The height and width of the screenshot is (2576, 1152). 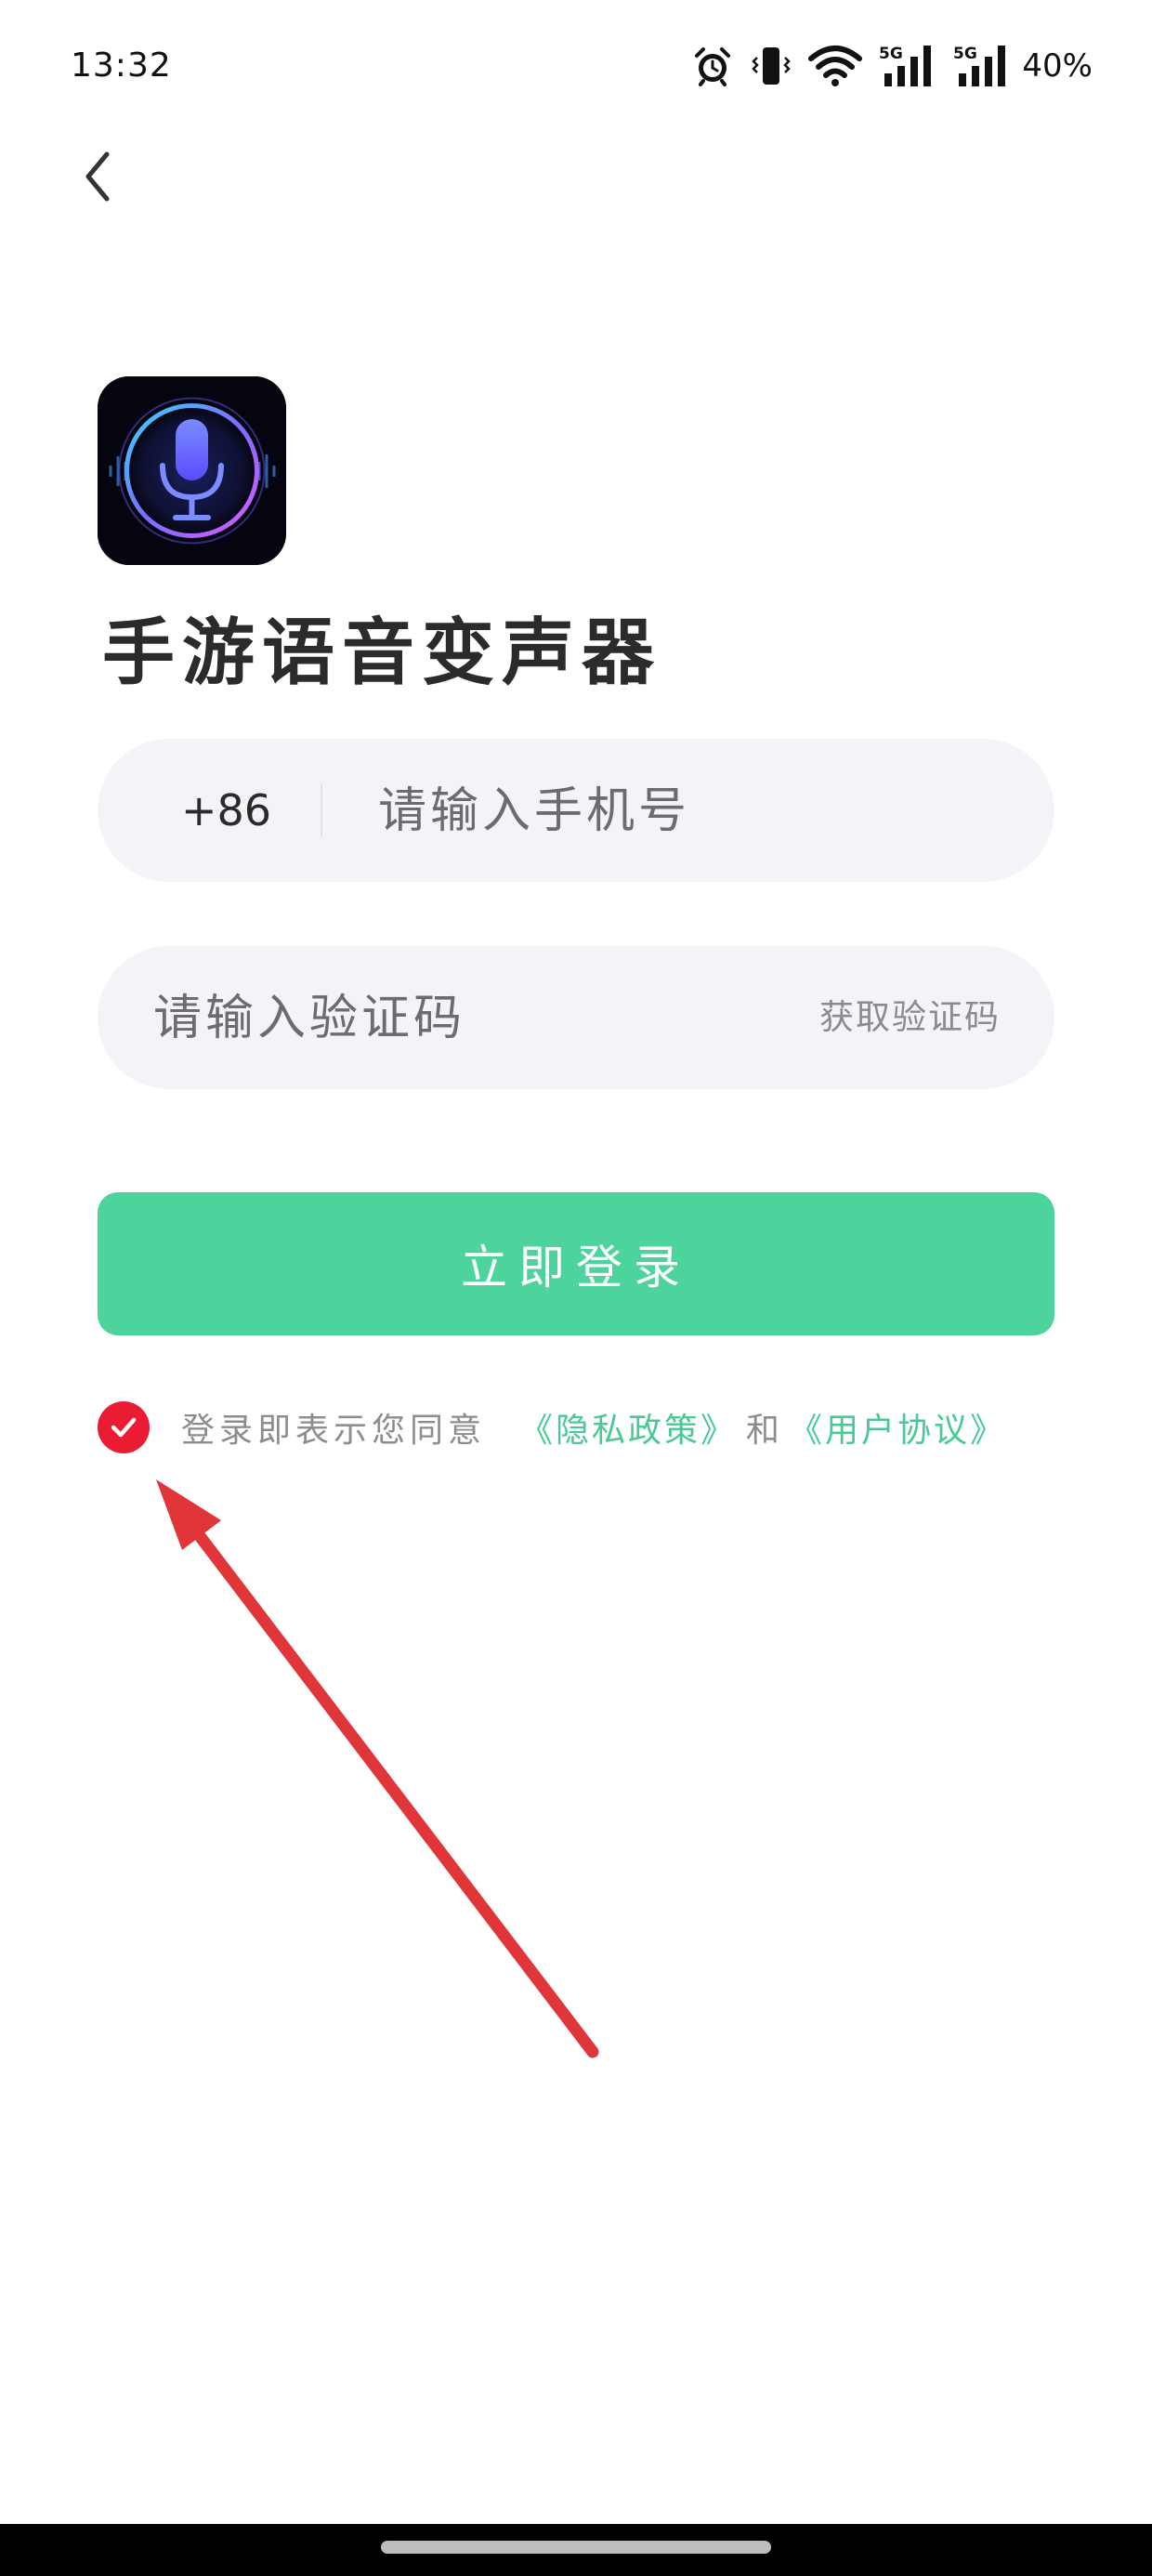 What do you see at coordinates (576, 2547) in the screenshot?
I see `home-indicator` at bounding box center [576, 2547].